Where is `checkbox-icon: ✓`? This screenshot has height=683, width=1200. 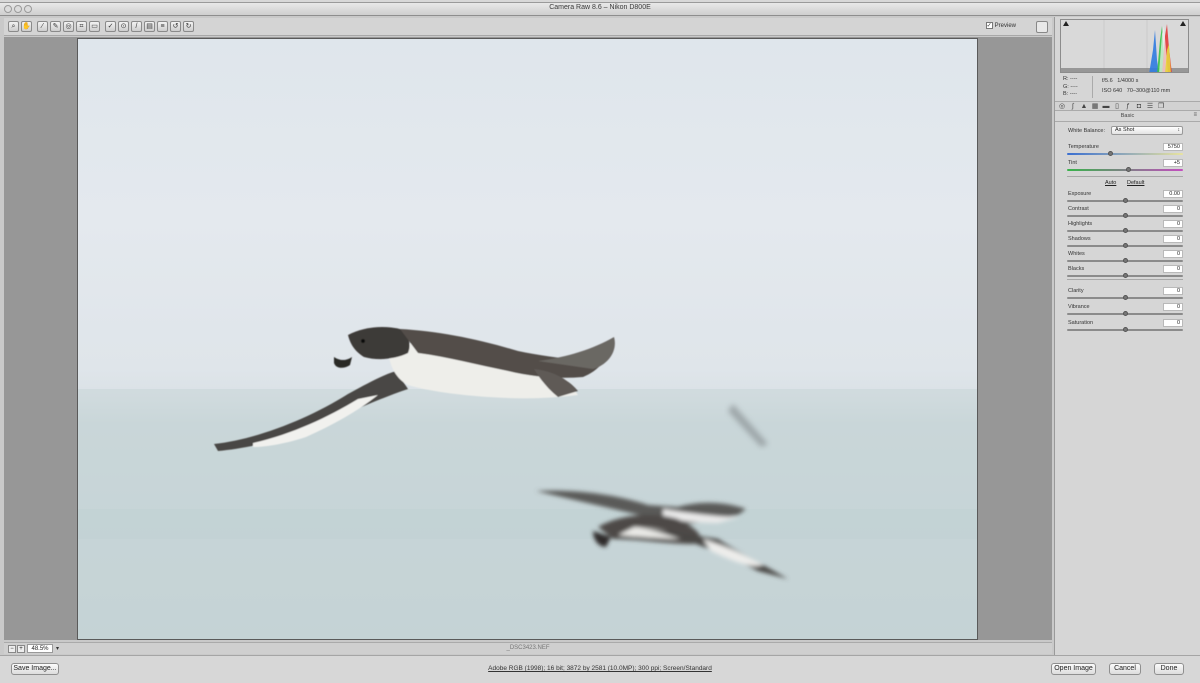 checkbox-icon: ✓ is located at coordinates (989, 25).